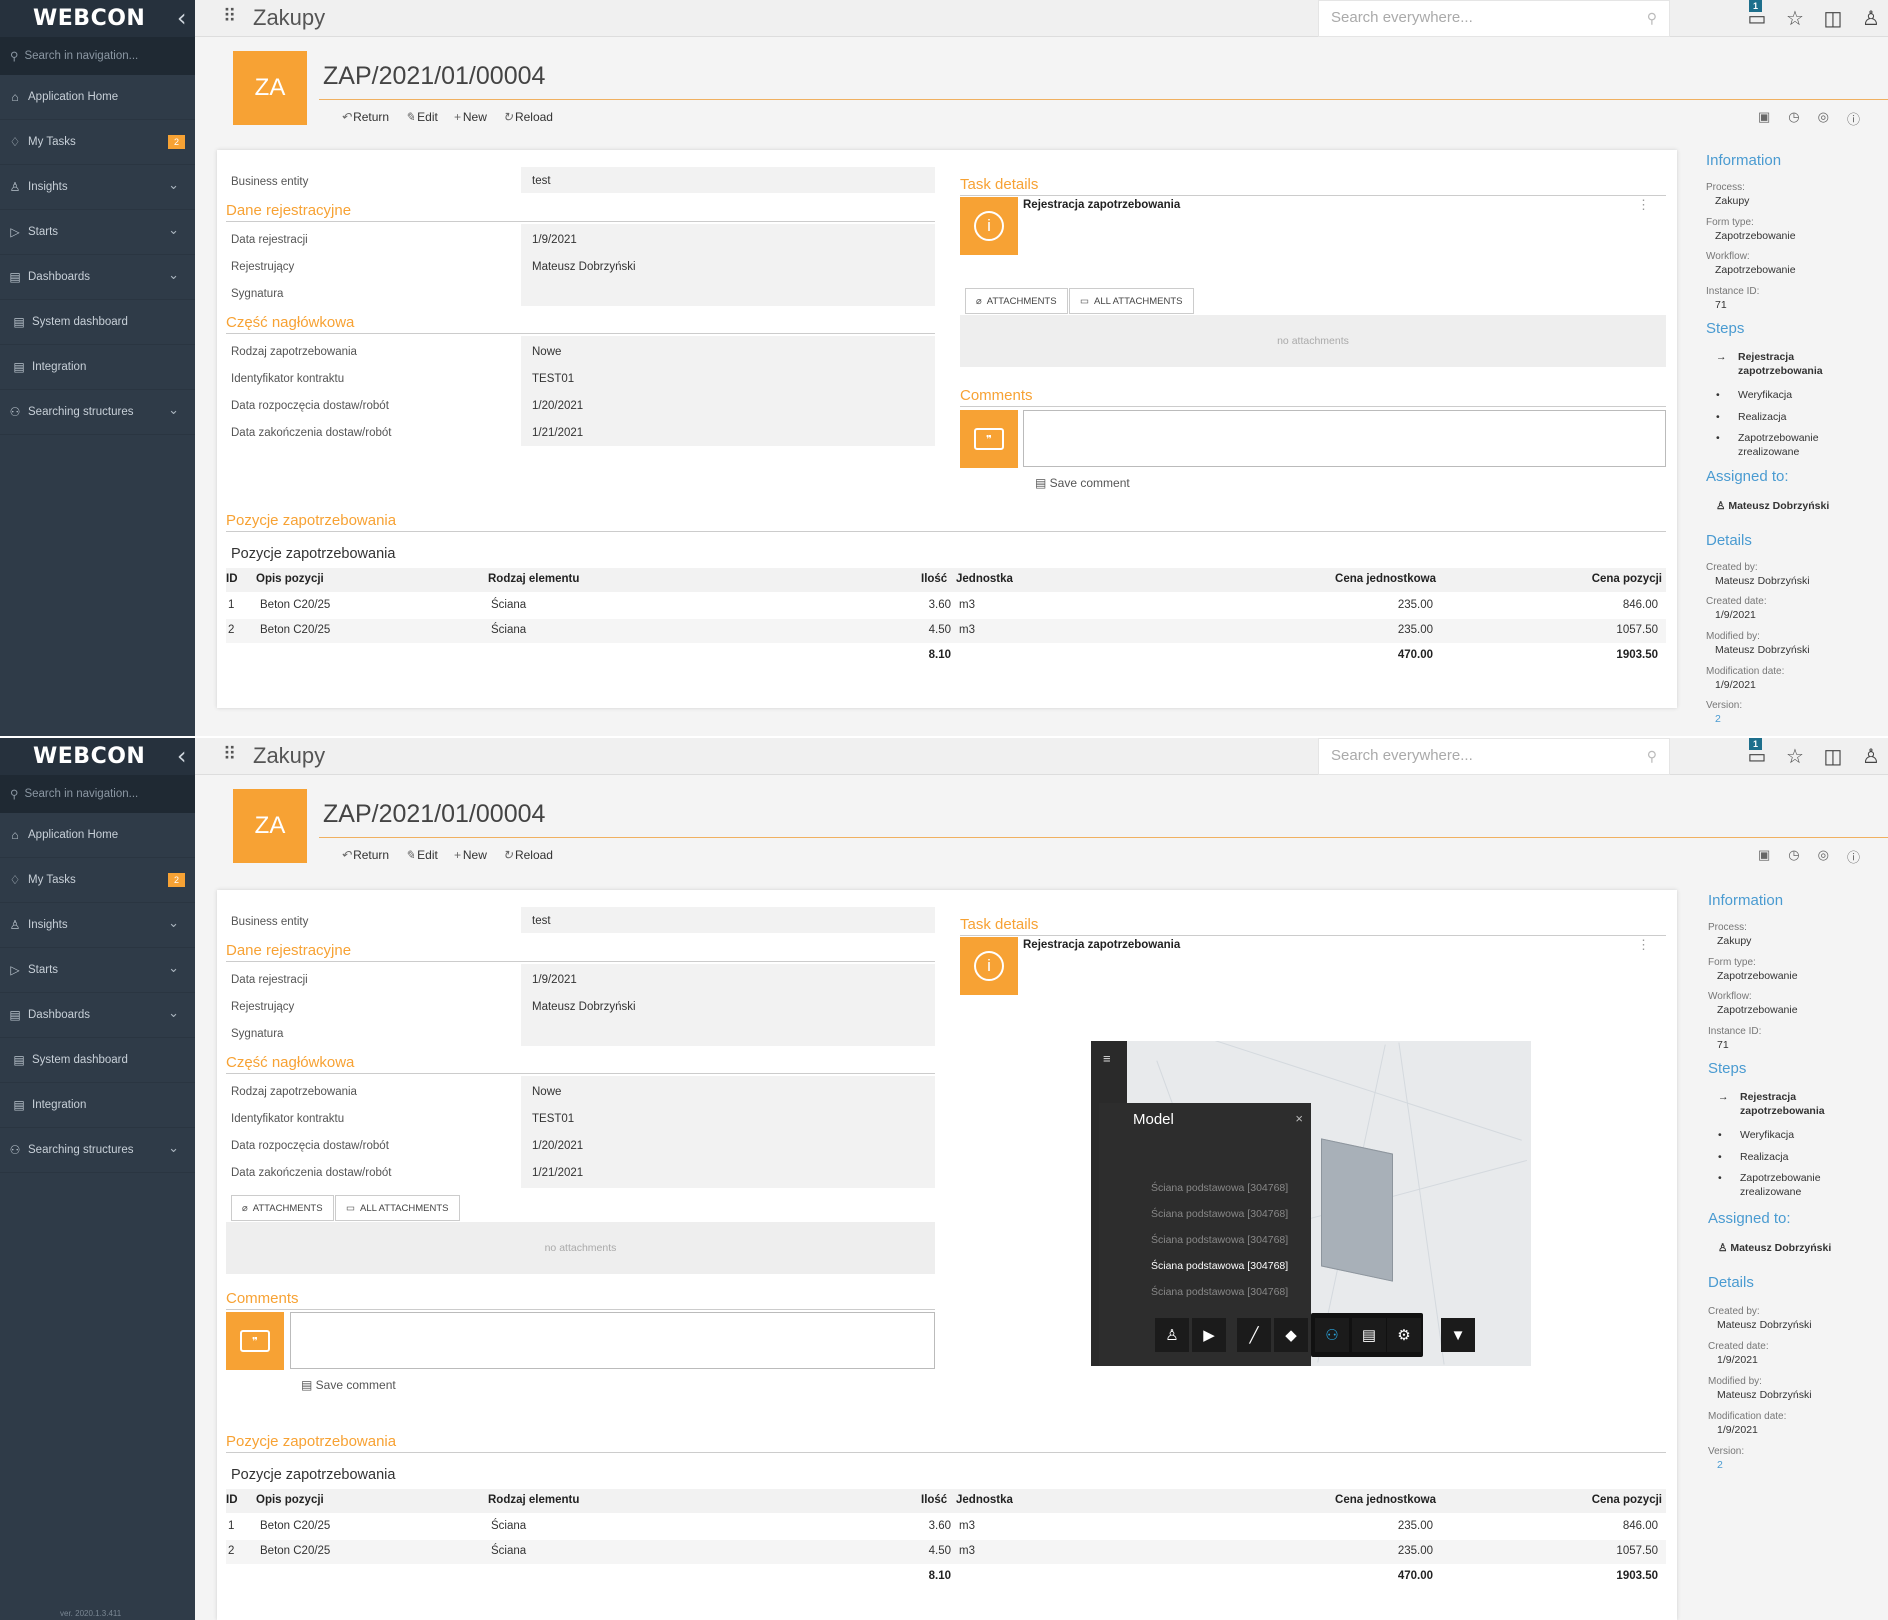 The image size is (1888, 1620). I want to click on sidebar-item-insights: ♙ Insights ⌄, so click(97, 925).